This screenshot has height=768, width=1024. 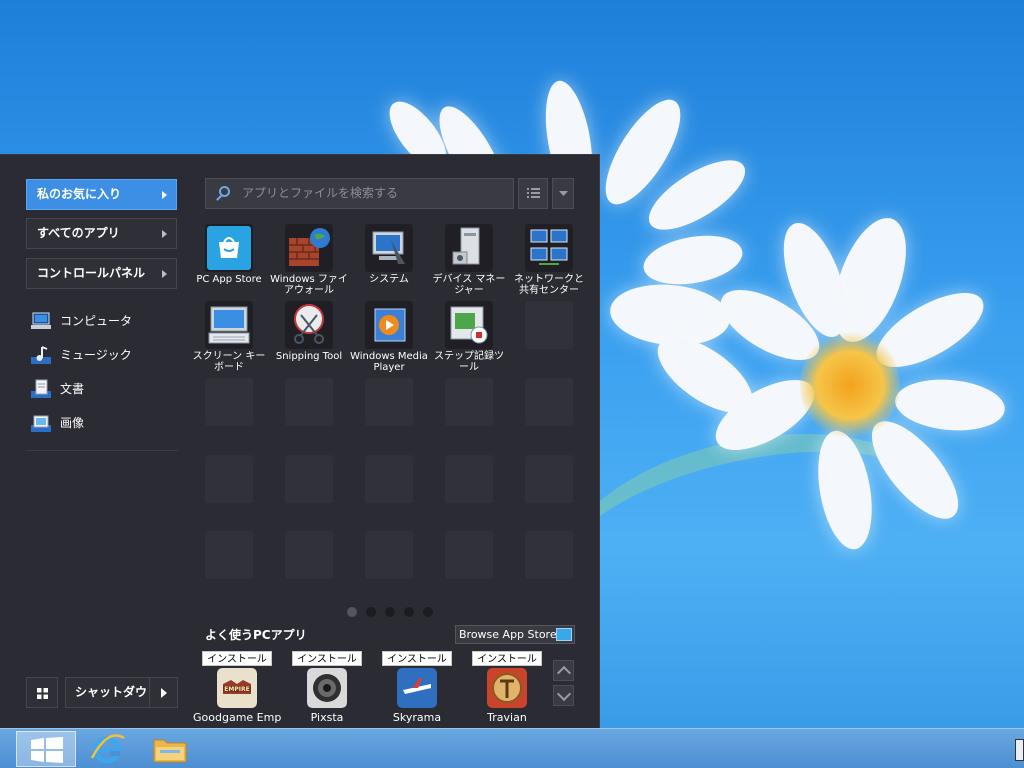 I want to click on file-explorer-taskbar-button, so click(x=170, y=749).